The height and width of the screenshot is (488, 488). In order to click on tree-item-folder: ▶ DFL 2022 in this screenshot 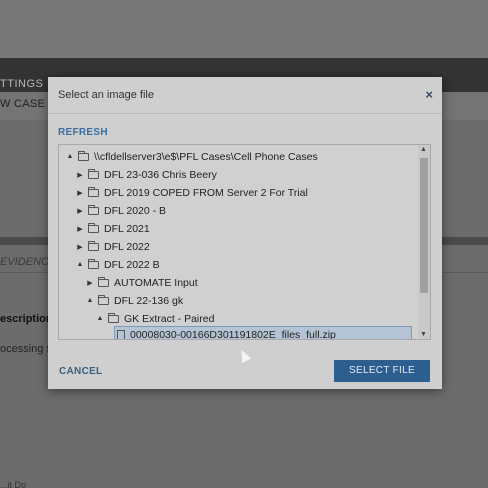, I will do `click(112, 246)`.